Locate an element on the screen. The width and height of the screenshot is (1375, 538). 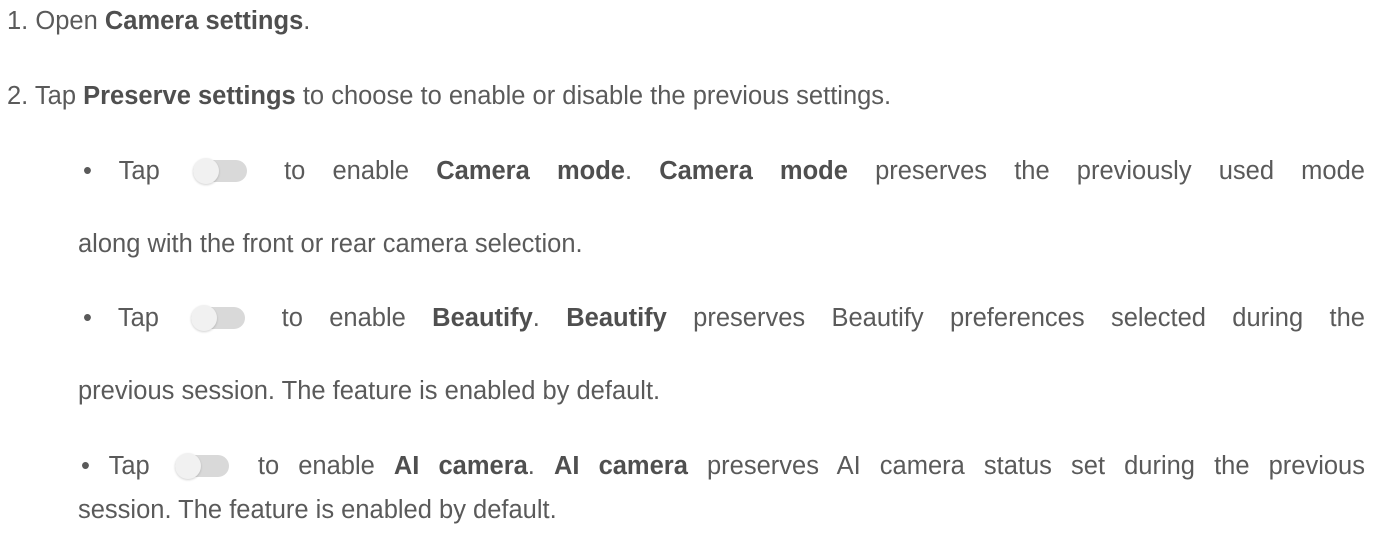
preserve-settings-term: Preserve settings is located at coordinates (189, 96).